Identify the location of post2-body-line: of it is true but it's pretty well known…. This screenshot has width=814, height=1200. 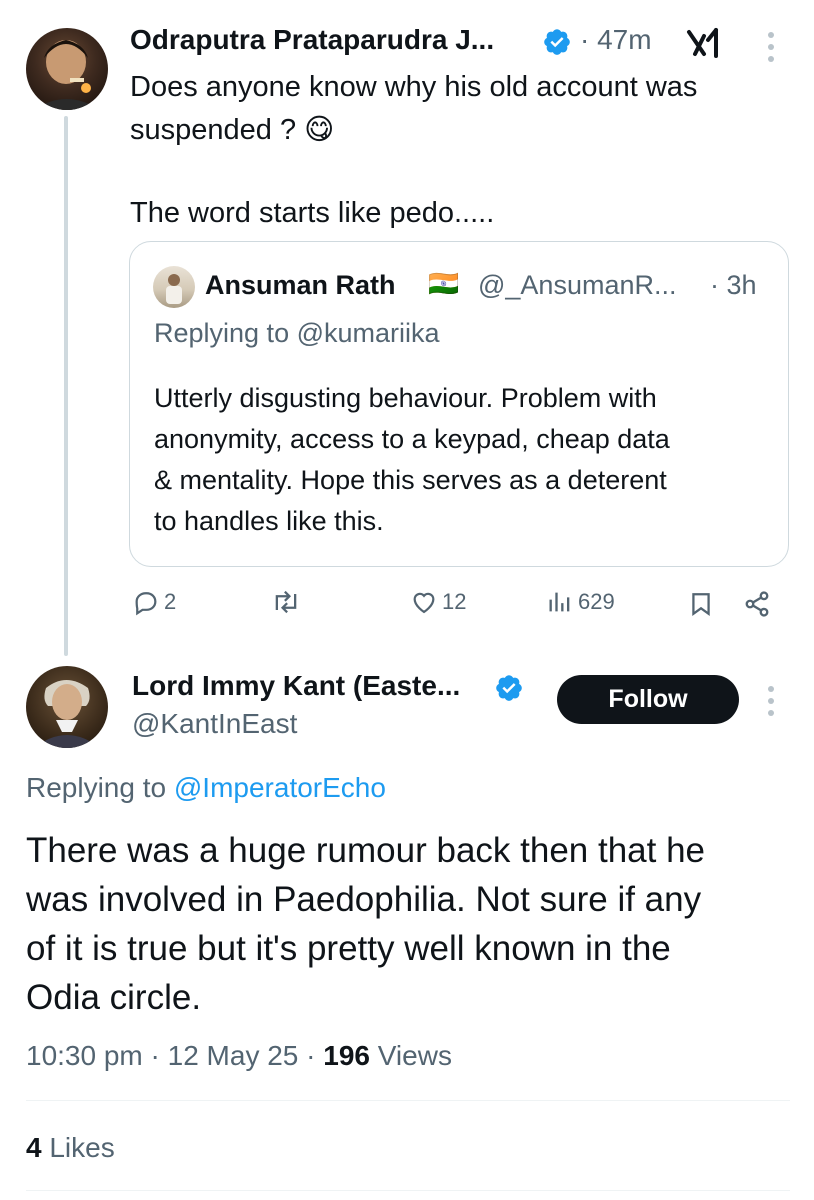
(348, 948).